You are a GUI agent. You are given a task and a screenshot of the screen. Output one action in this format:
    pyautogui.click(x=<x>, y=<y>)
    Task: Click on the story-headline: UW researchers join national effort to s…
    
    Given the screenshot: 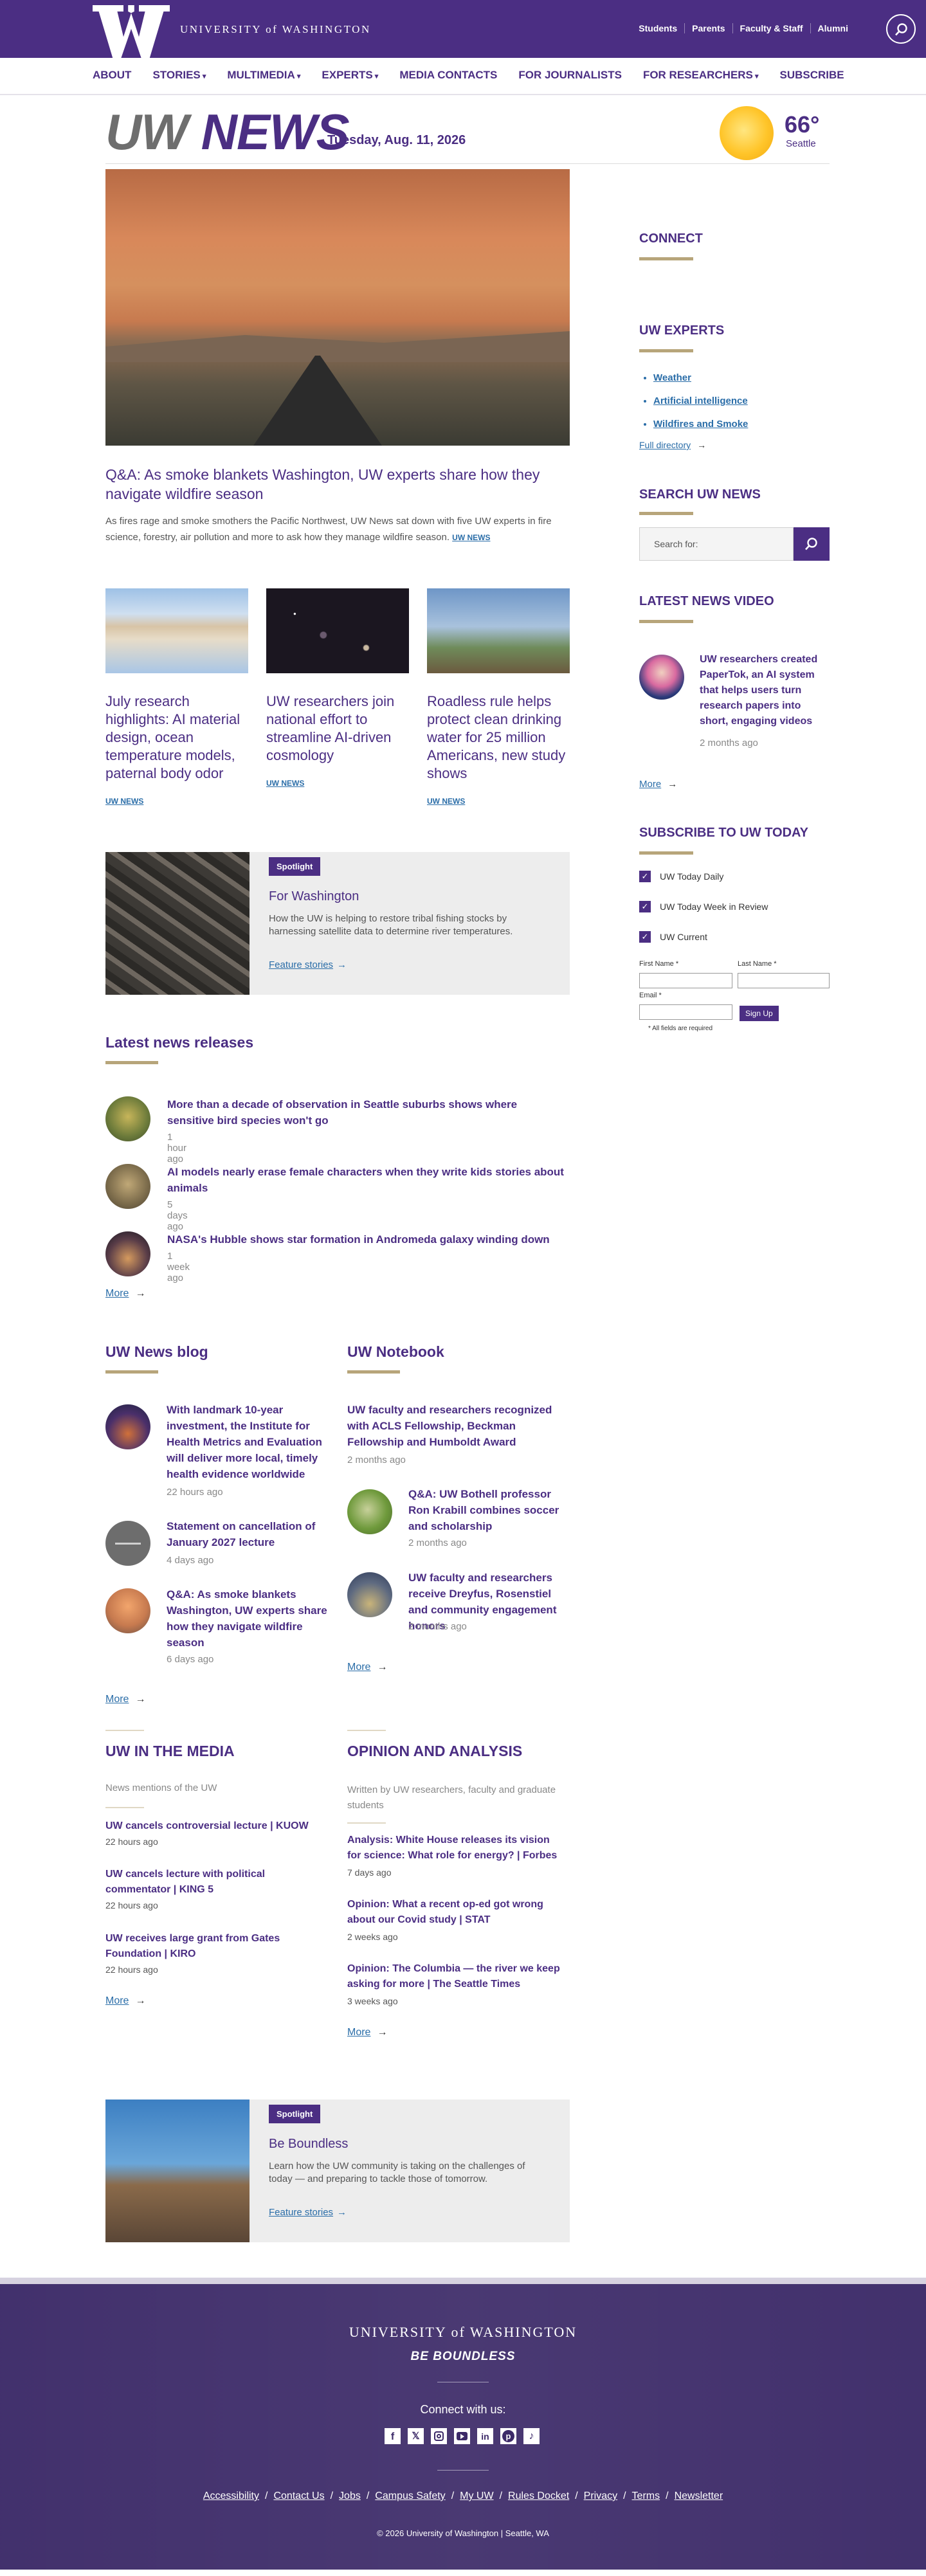 What is the action you would take?
    pyautogui.click(x=338, y=729)
    